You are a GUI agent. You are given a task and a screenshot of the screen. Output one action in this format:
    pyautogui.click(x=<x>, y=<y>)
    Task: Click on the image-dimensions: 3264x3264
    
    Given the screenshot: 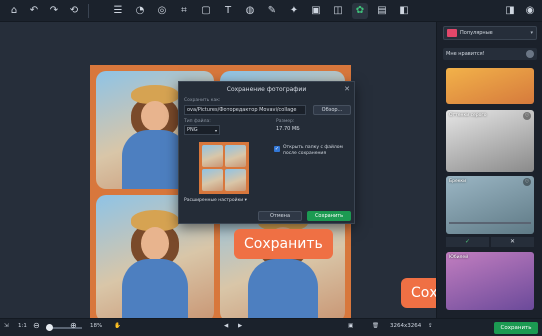 What is the action you would take?
    pyautogui.click(x=406, y=326)
    